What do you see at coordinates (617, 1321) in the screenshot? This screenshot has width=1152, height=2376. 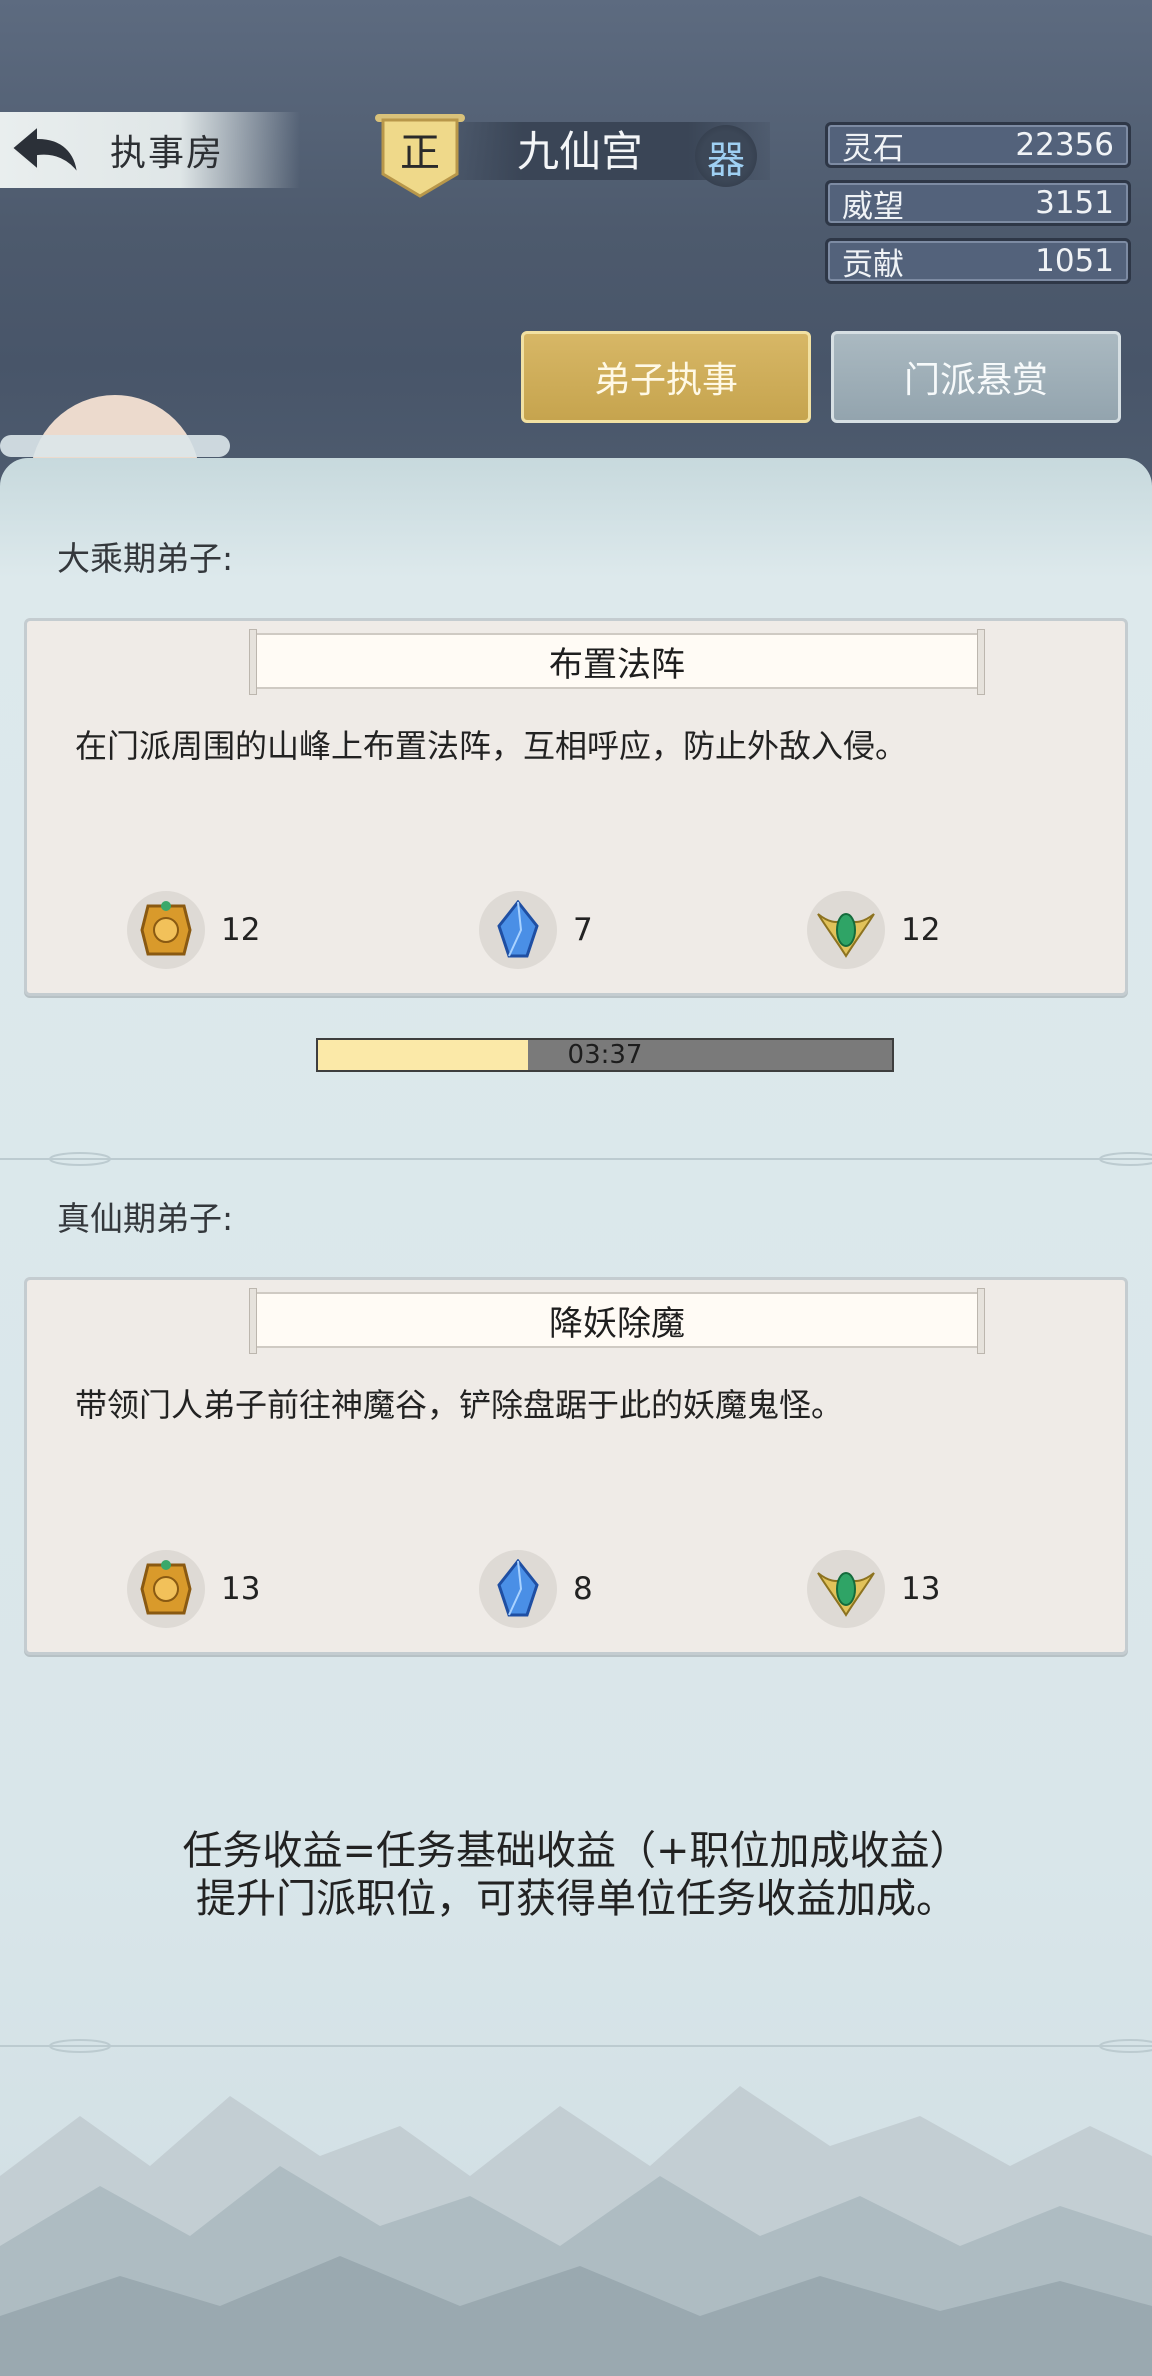 I see `task-title: 降妖除魔` at bounding box center [617, 1321].